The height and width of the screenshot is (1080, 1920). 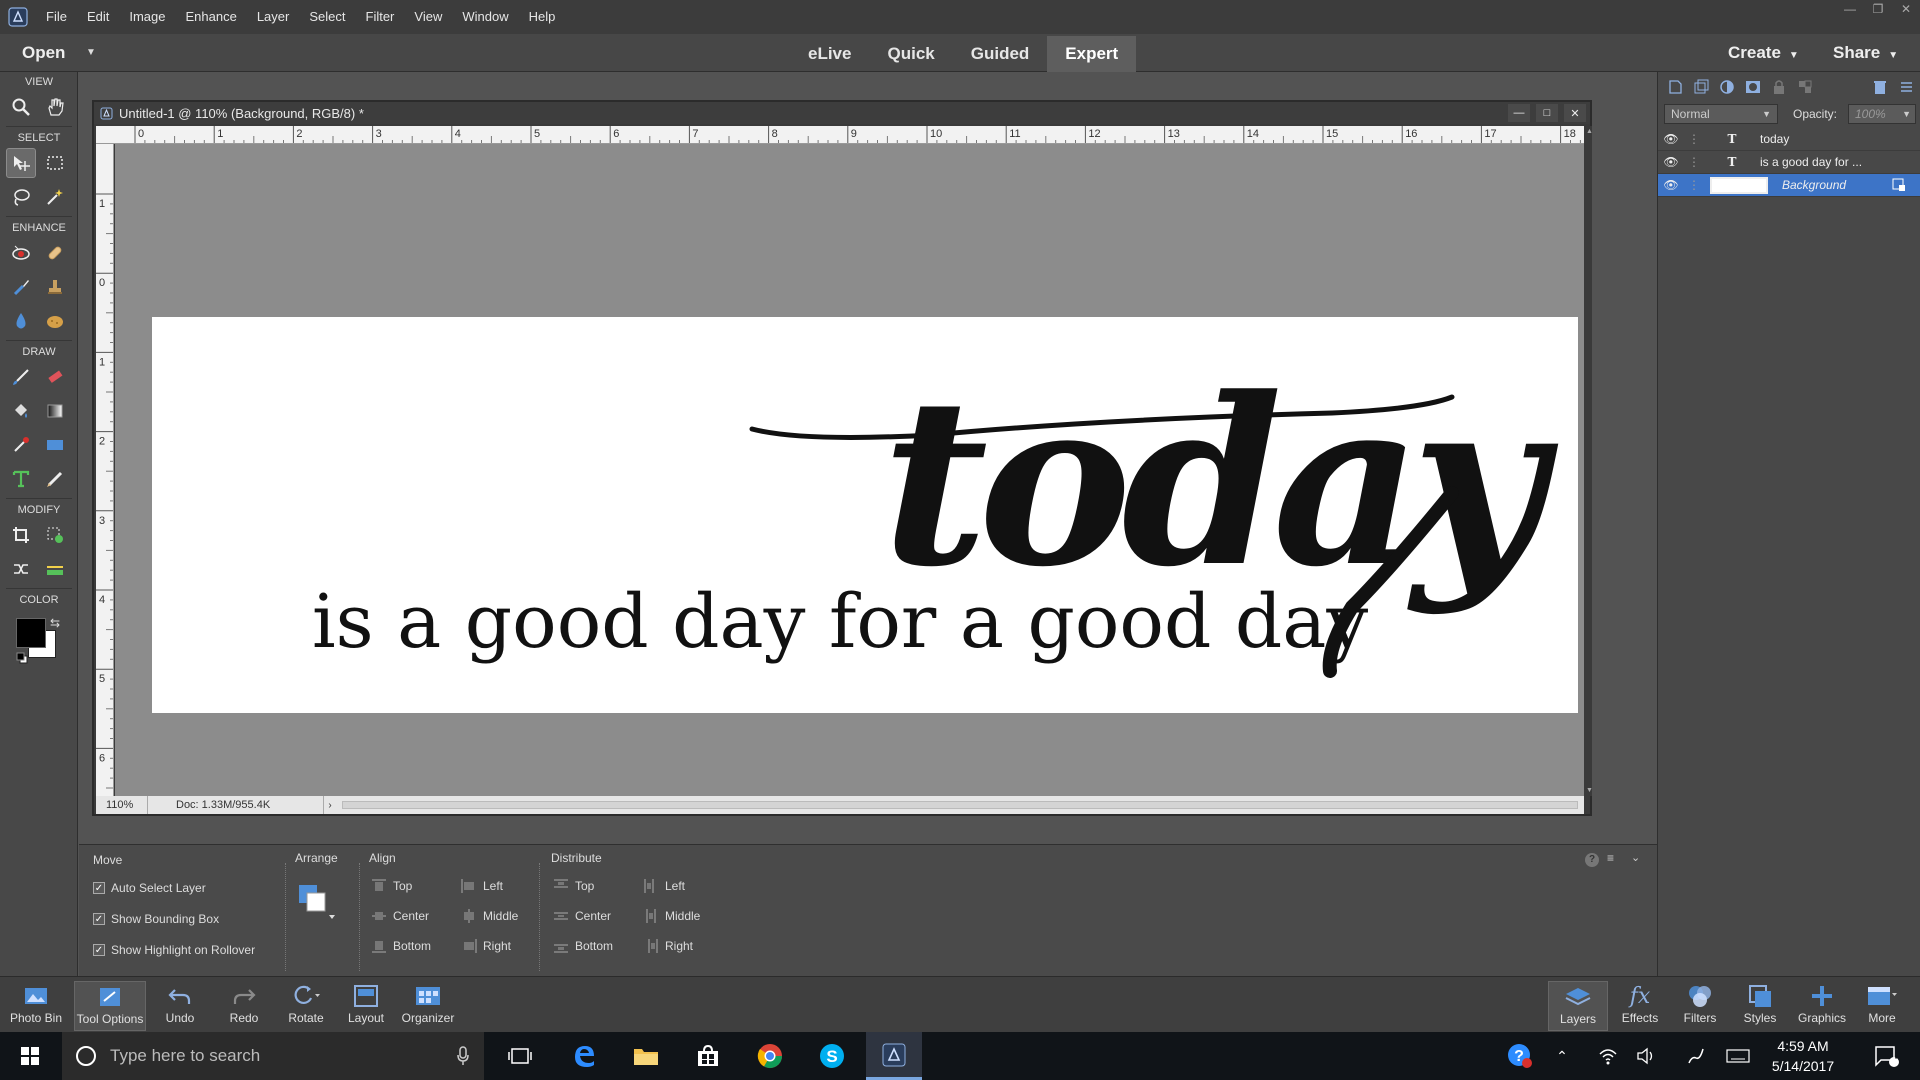 I want to click on align-right-button: Right, so click(x=486, y=946).